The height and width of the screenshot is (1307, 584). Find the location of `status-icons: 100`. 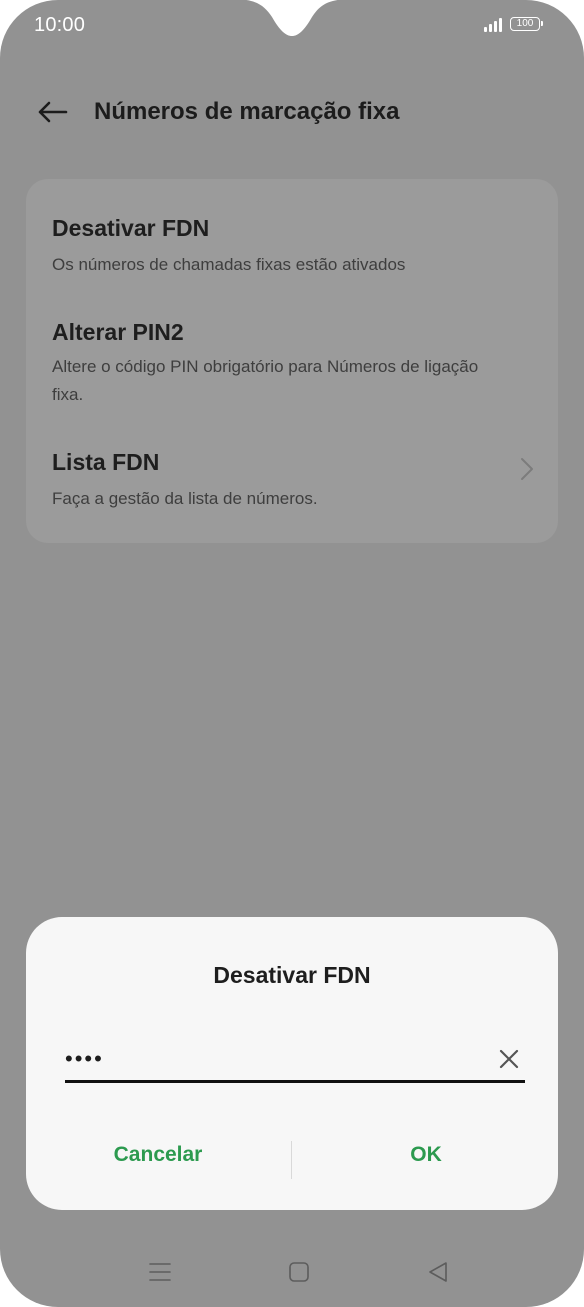

status-icons: 100 is located at coordinates (513, 24).